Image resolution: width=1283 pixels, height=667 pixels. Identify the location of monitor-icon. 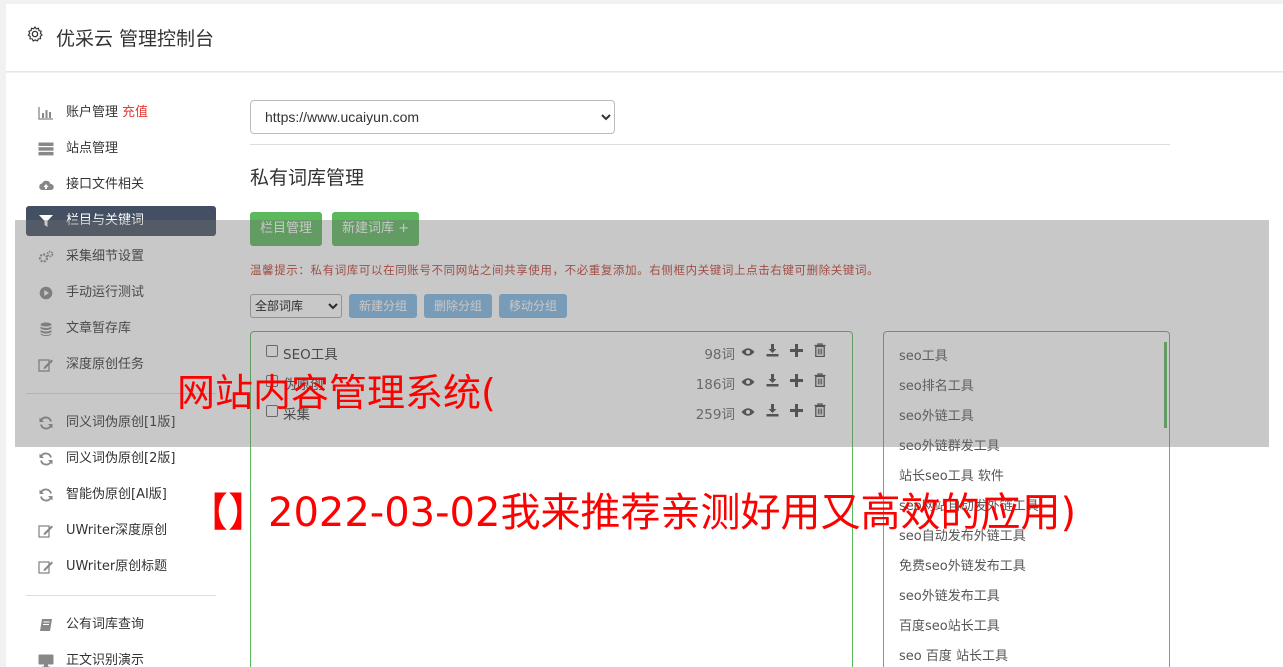
(46, 660).